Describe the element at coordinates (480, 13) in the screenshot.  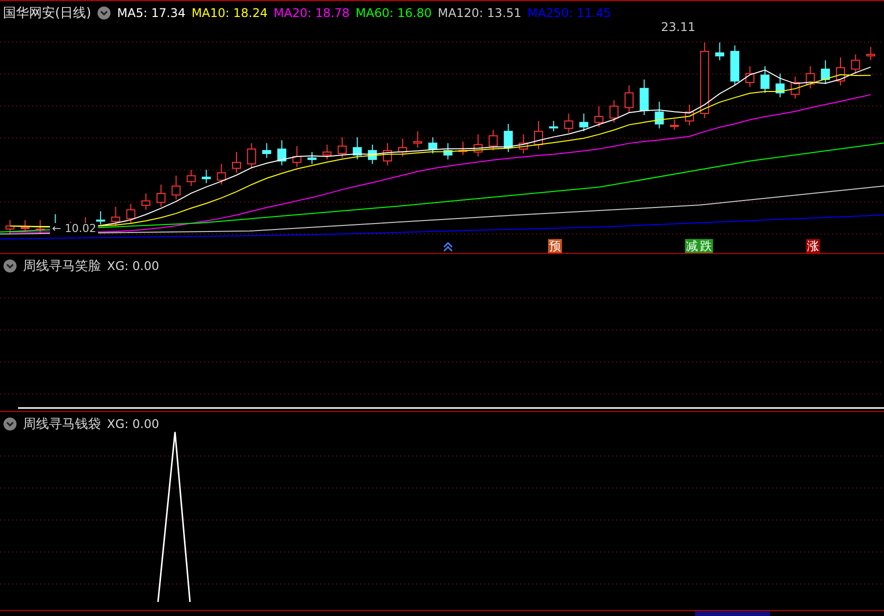
I see `moving-average-label: MA120: 13.51` at that location.